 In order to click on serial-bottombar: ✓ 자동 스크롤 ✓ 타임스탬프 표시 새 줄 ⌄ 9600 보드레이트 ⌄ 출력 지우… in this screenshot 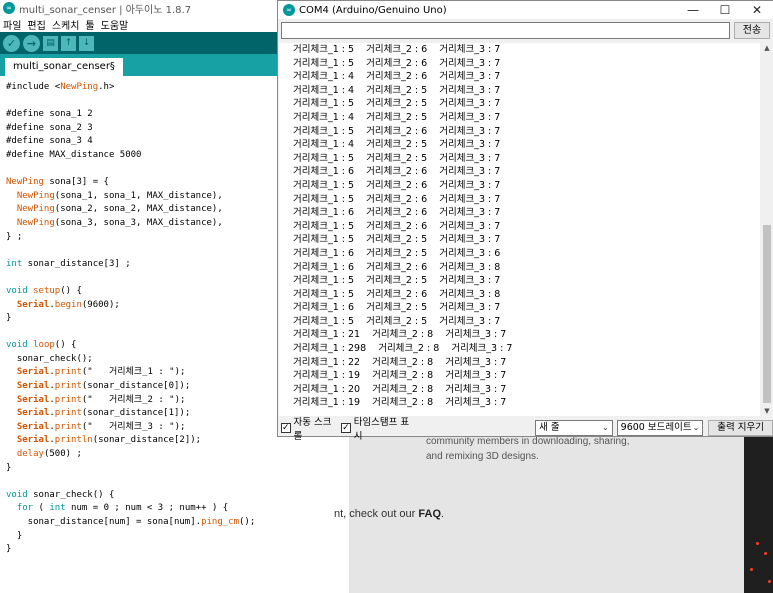, I will do `click(527, 429)`.